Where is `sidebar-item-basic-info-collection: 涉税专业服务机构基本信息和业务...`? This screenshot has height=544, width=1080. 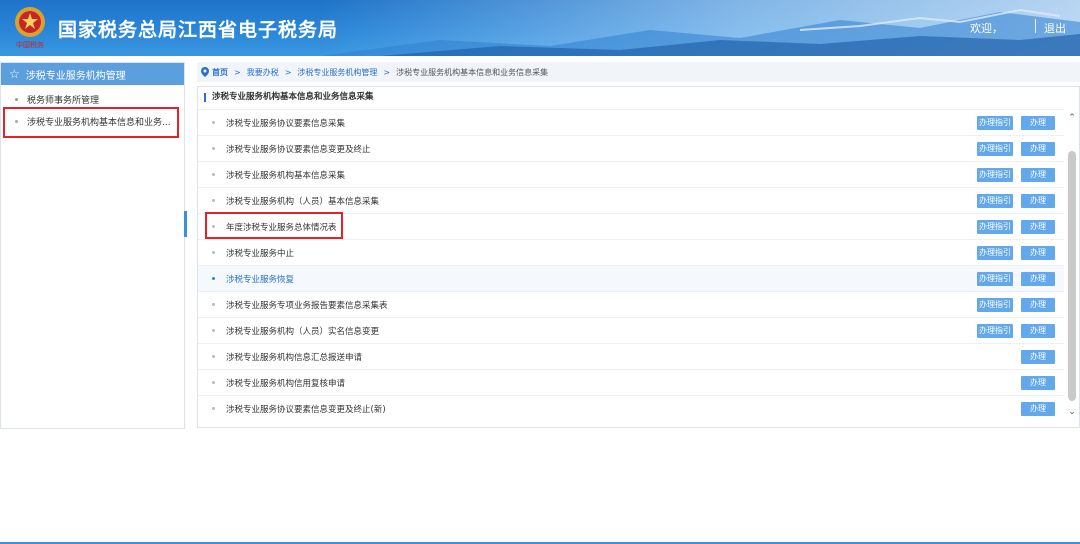
sidebar-item-basic-info-collection: 涉税专业服务机构基本信息和业务... is located at coordinates (92, 121).